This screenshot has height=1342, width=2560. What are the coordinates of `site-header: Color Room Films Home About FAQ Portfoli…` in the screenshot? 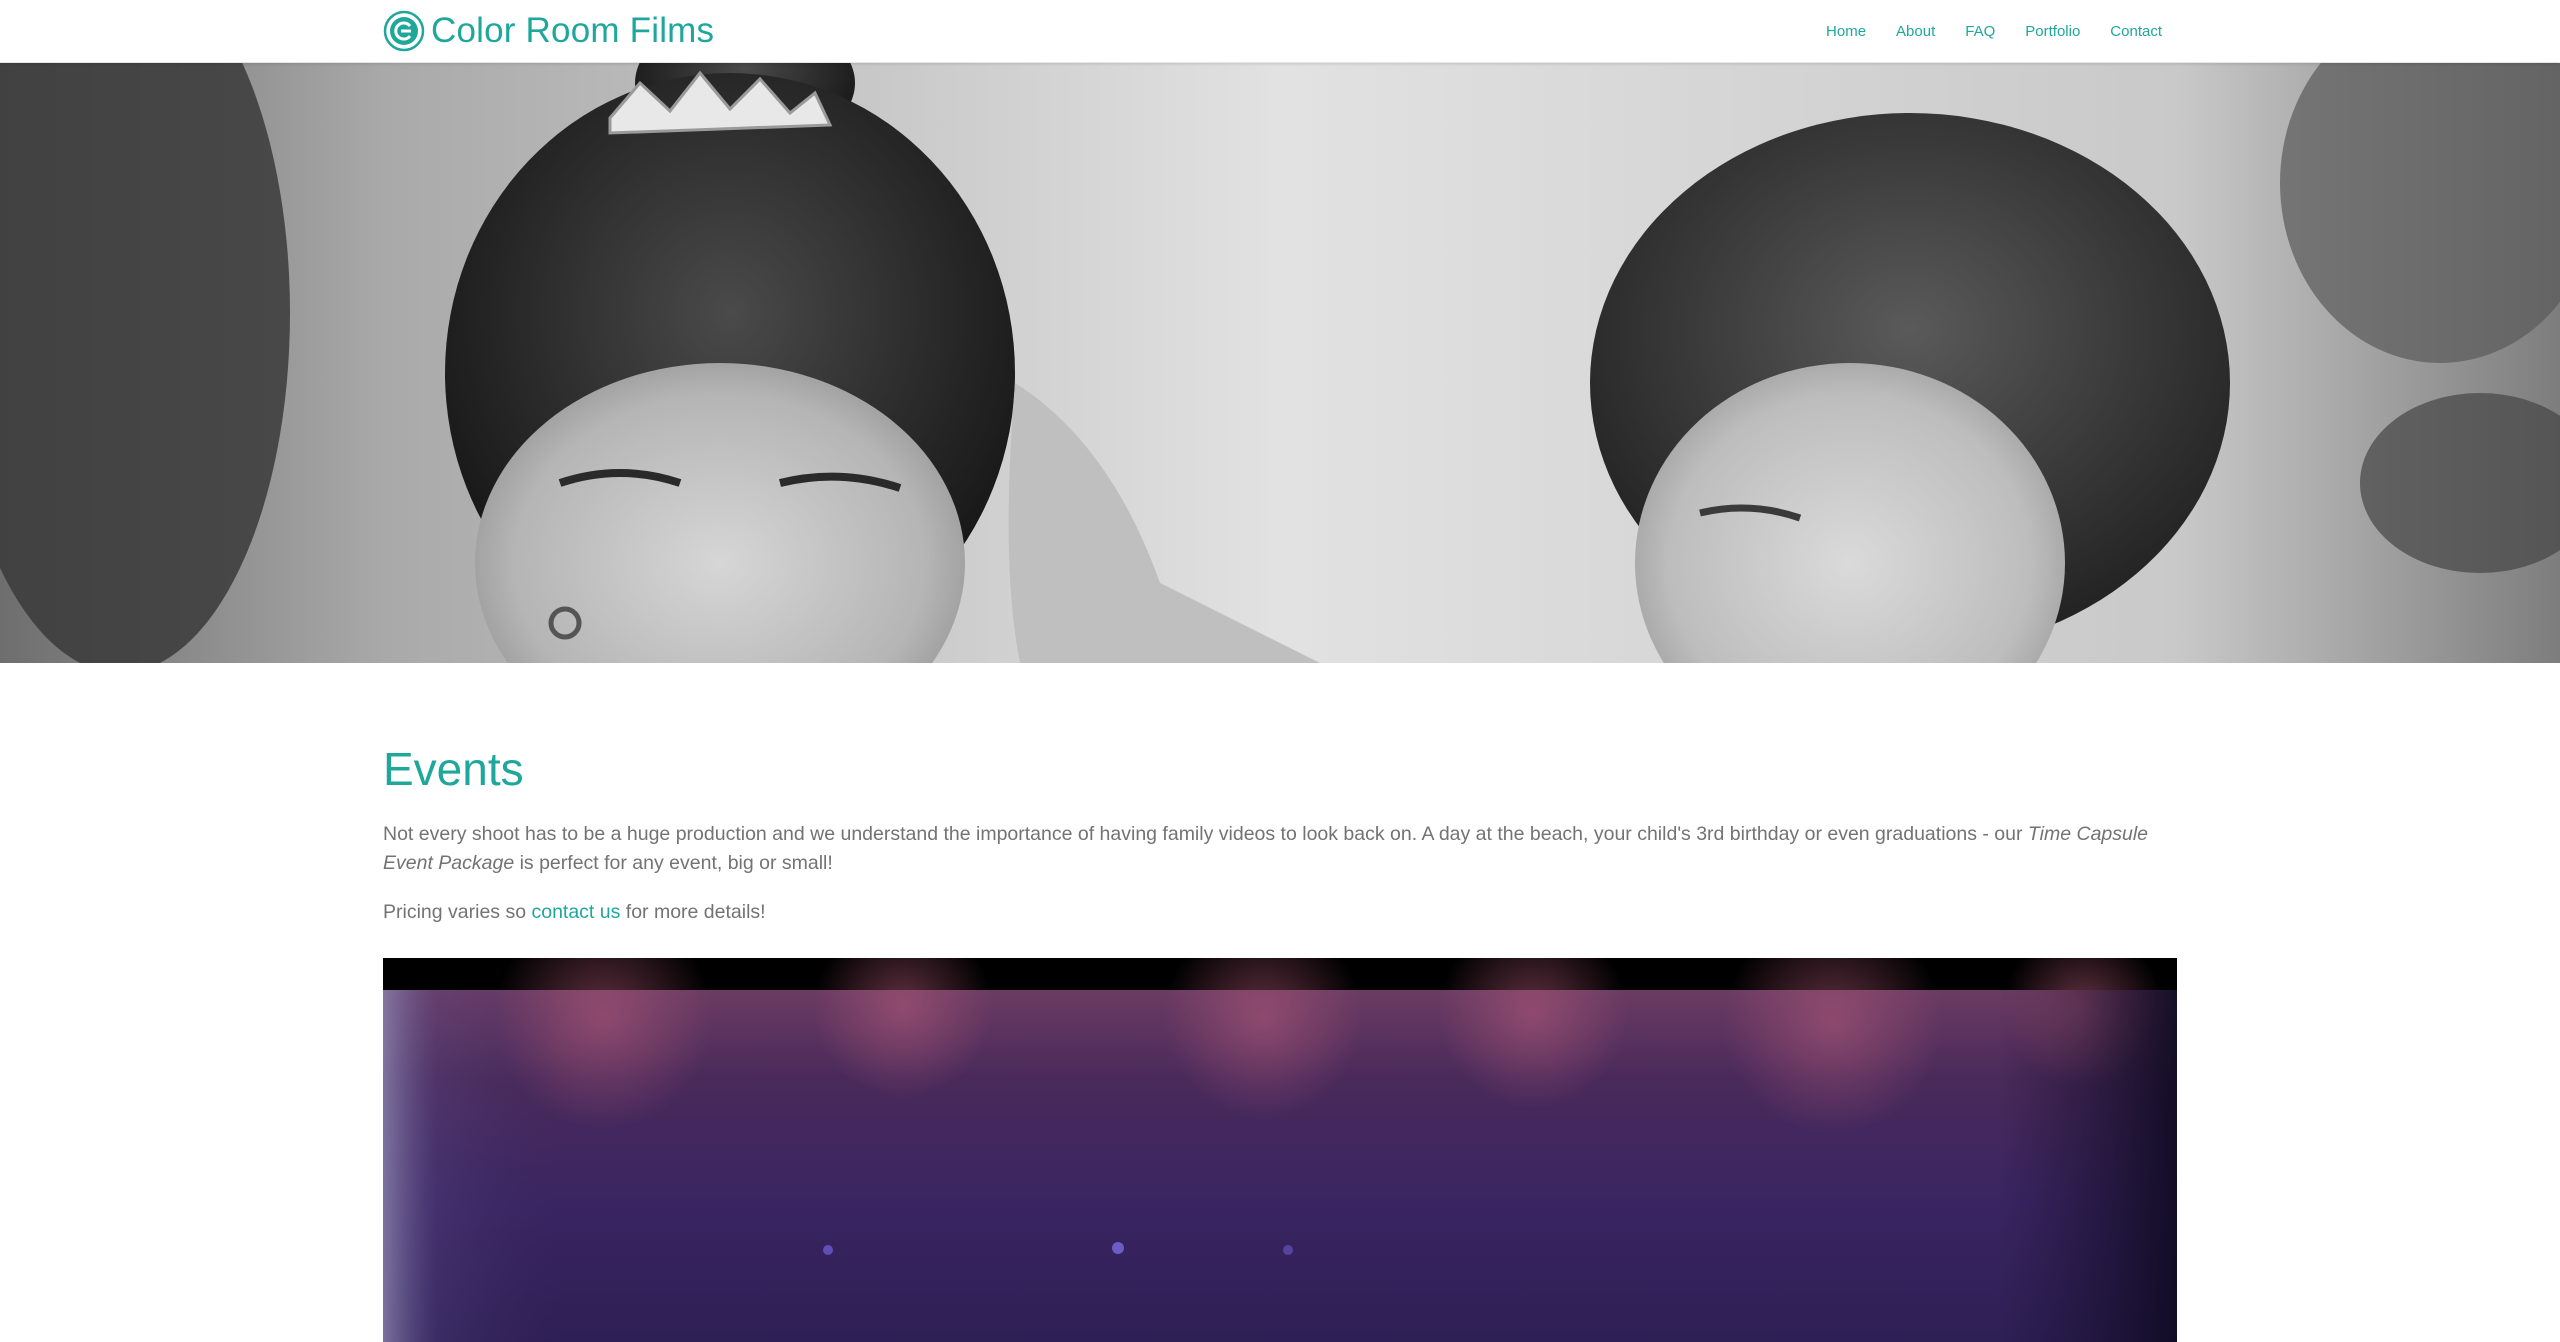 It's located at (1280, 31).